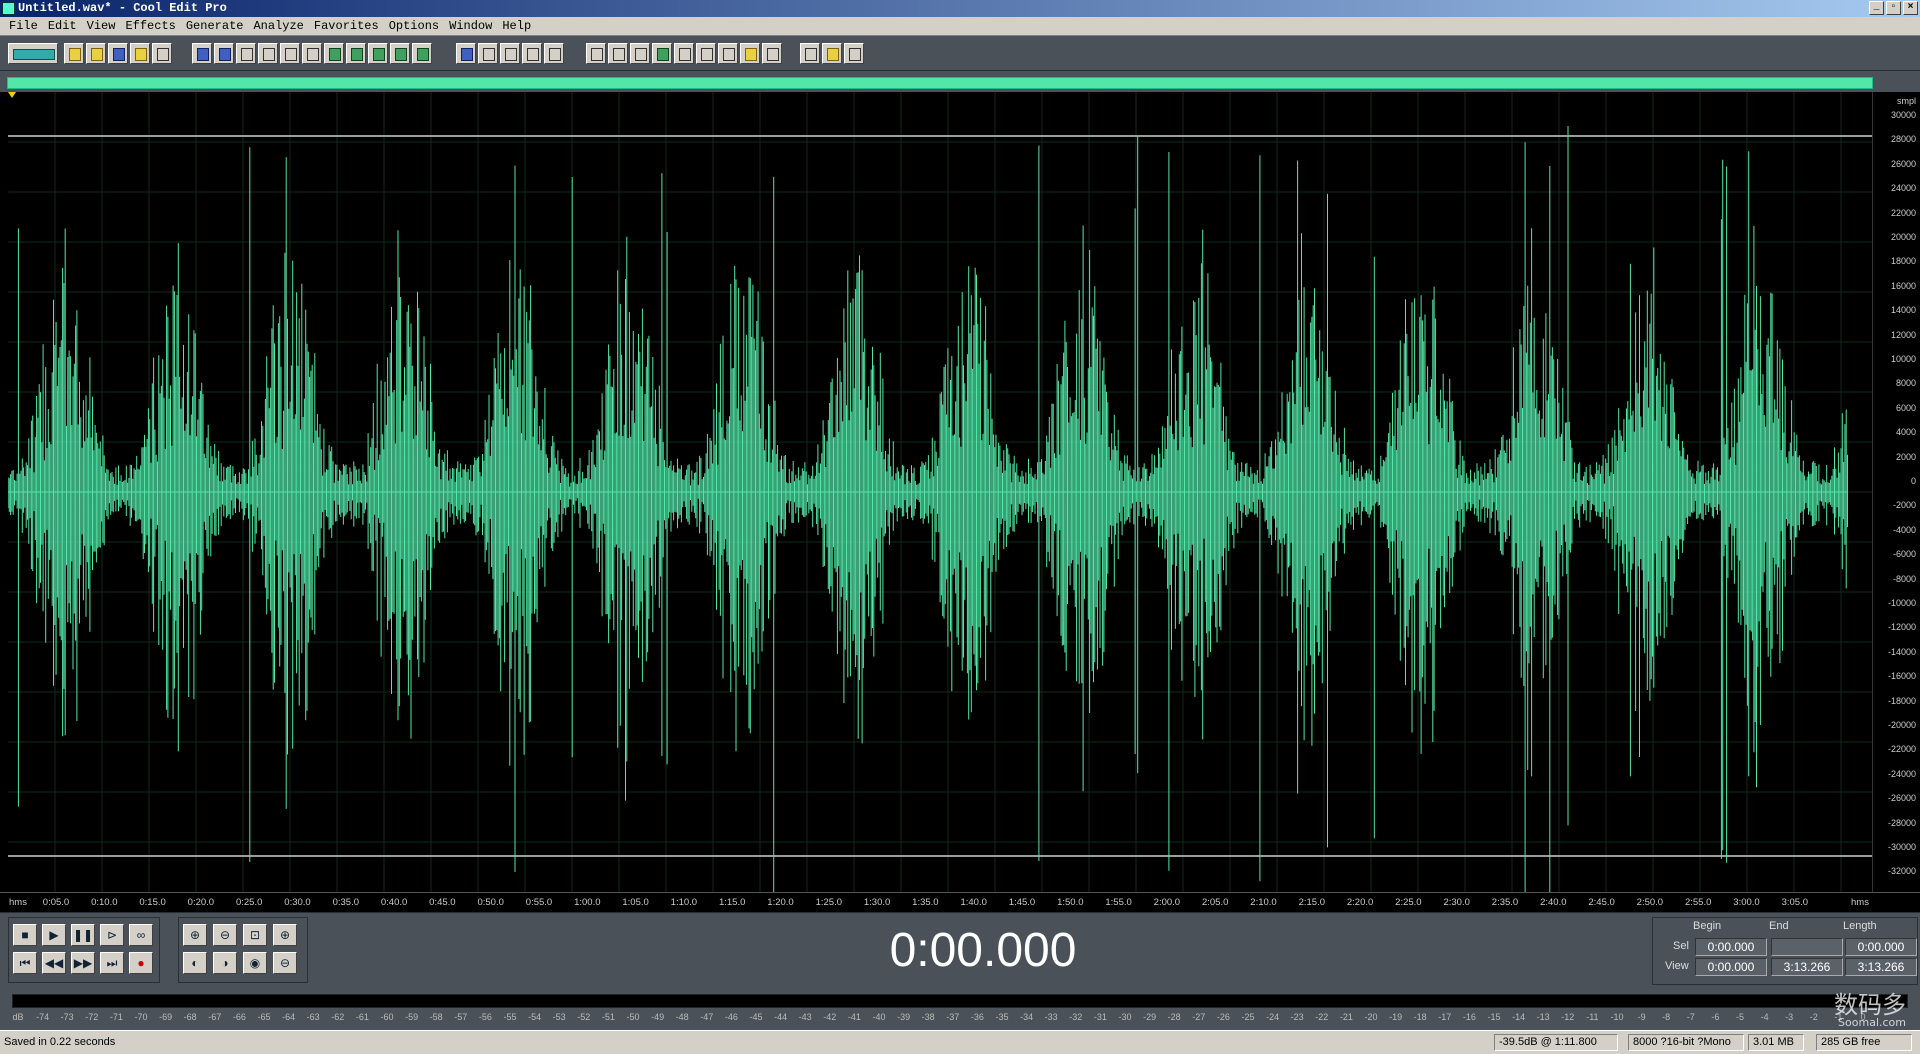  I want to click on menu-view: View, so click(101, 26).